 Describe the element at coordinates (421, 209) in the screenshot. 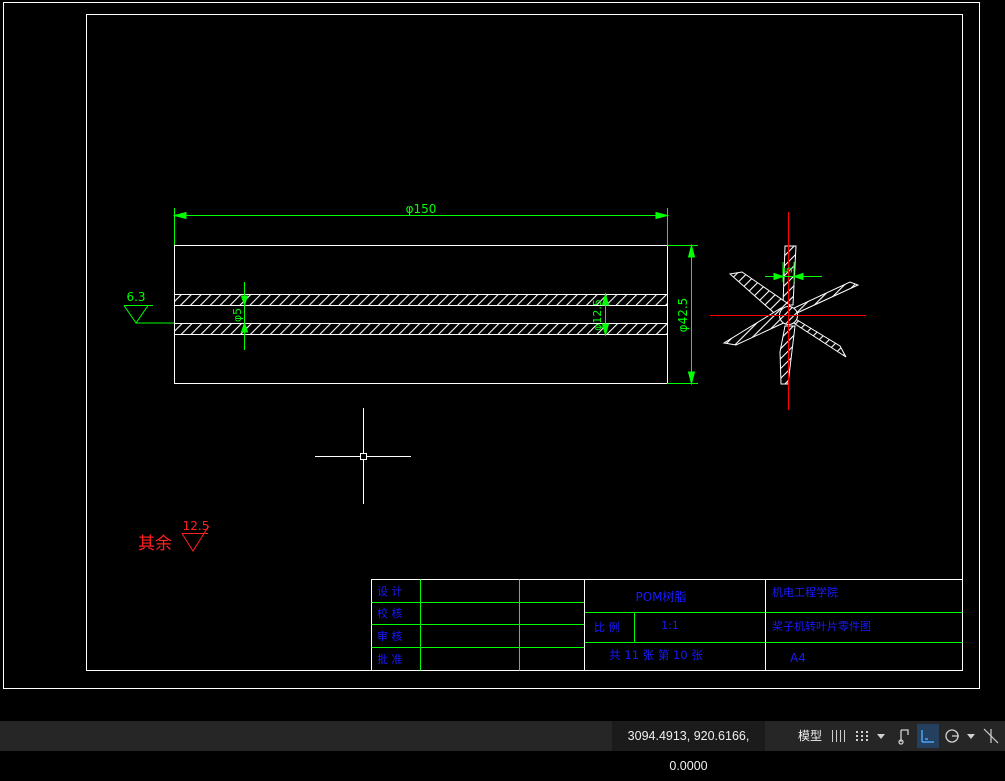

I see `dim-length-text: φ150` at that location.